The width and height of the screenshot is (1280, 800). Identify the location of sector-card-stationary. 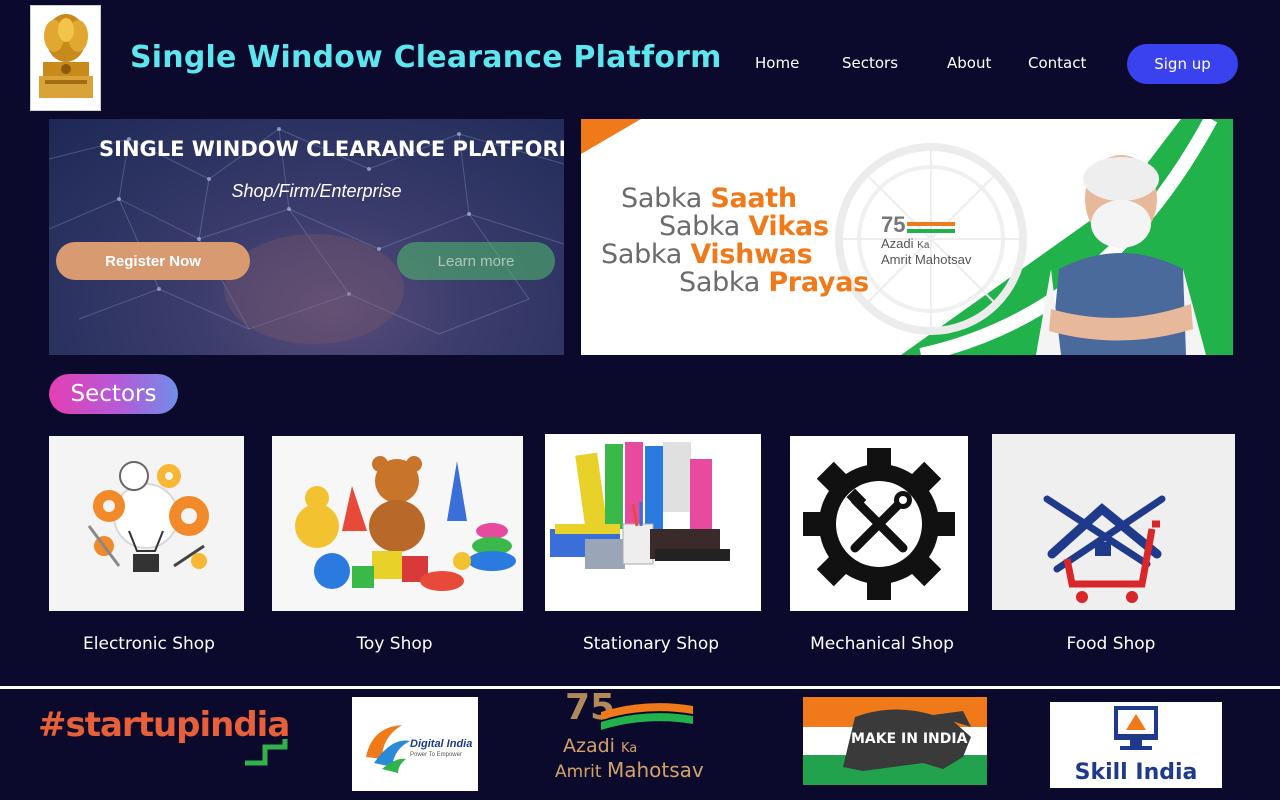
(653, 522).